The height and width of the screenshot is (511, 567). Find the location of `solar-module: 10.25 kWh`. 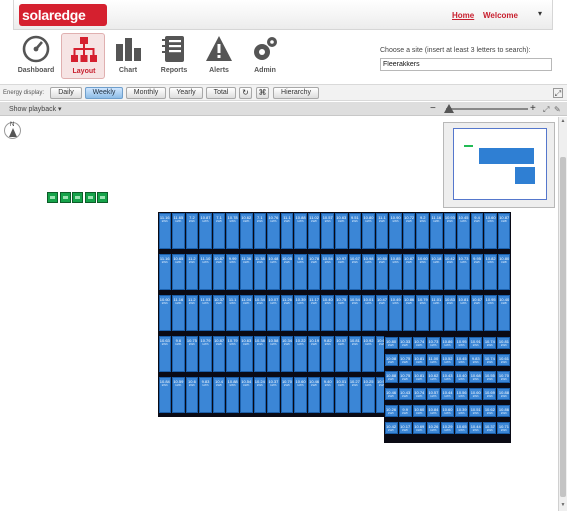

solar-module: 10.25 kWh is located at coordinates (368, 394).